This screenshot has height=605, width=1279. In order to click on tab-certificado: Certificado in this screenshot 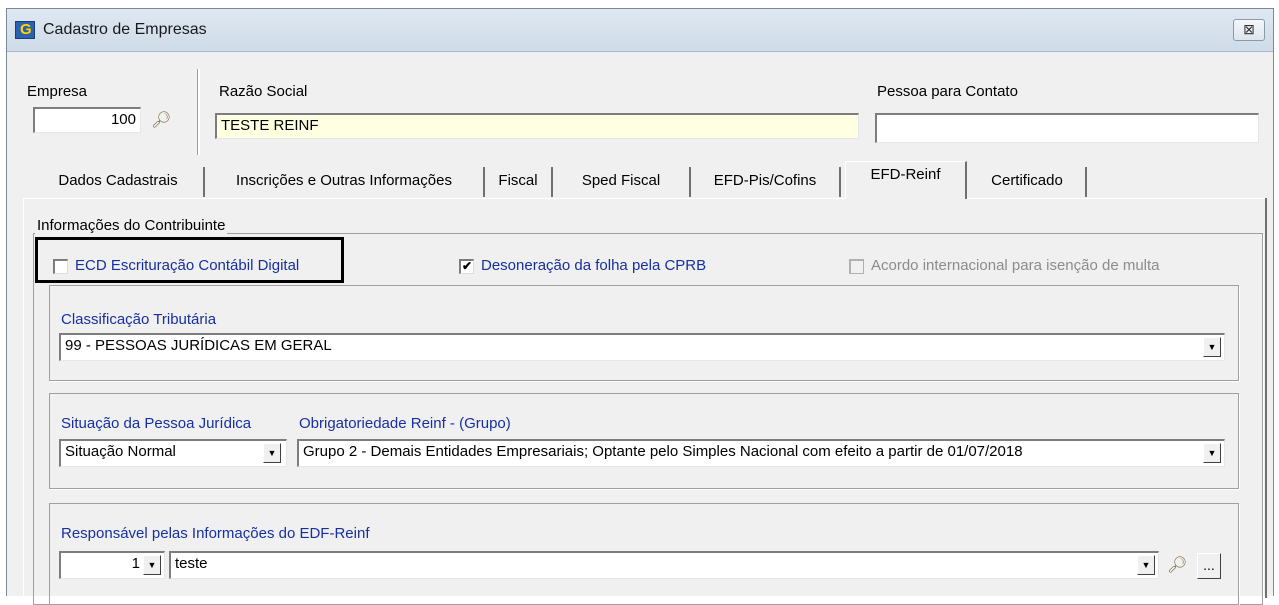, I will do `click(1028, 182)`.